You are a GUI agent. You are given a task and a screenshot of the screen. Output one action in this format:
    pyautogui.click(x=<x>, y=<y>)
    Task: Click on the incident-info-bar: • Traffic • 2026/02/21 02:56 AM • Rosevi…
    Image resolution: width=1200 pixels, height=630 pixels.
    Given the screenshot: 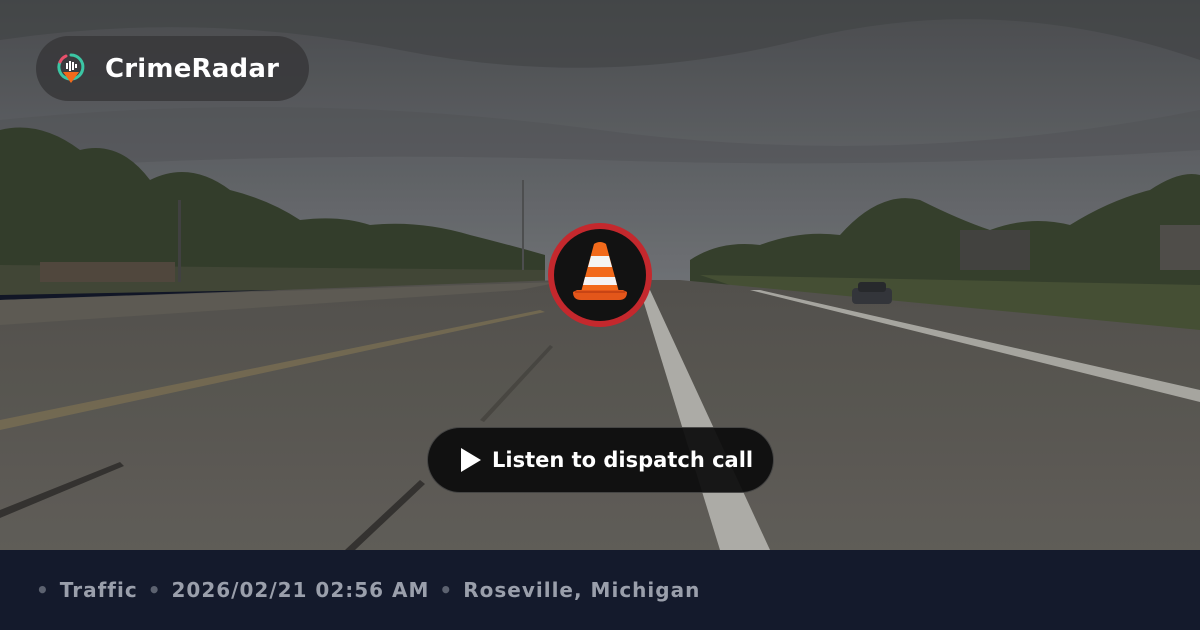 What is the action you would take?
    pyautogui.click(x=600, y=590)
    